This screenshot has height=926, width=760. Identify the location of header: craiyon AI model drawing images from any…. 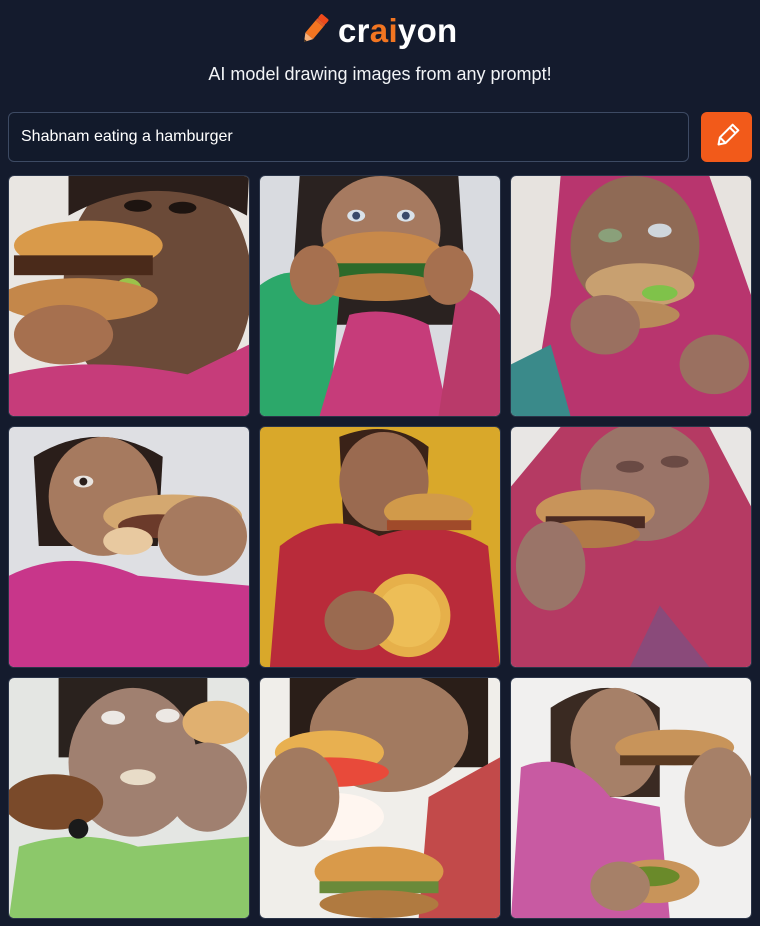
(380, 55).